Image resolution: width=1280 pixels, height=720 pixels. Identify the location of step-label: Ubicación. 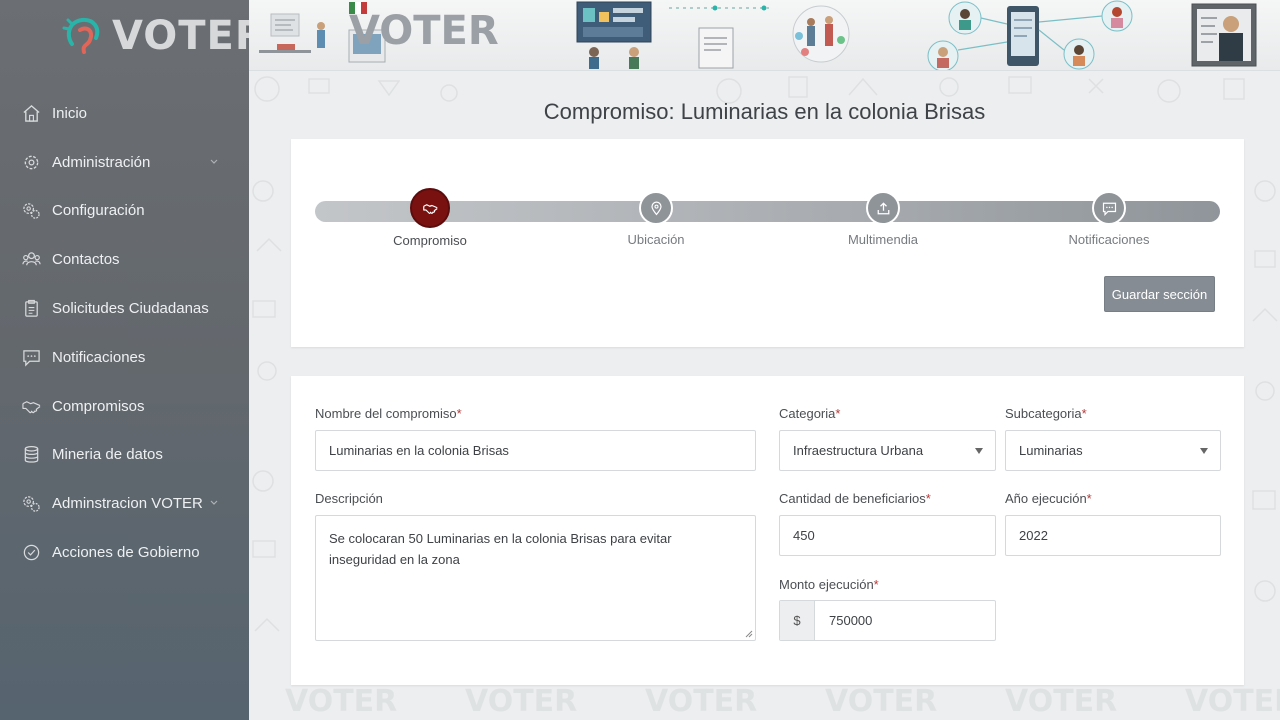
(656, 239).